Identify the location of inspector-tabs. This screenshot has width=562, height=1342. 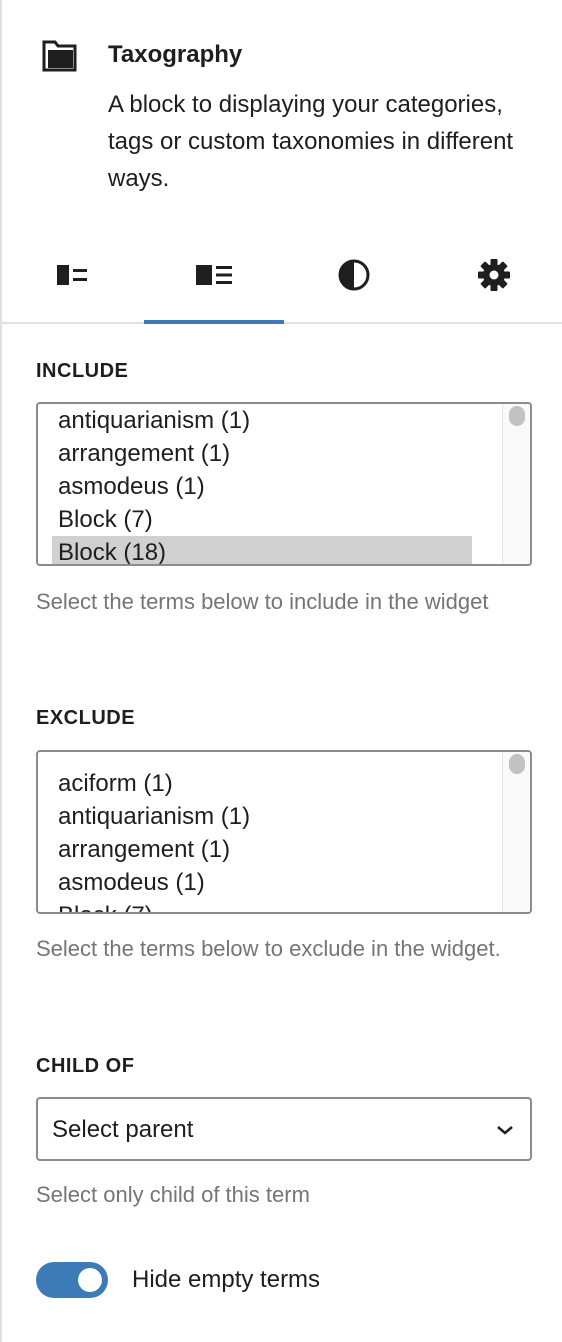
(282, 276).